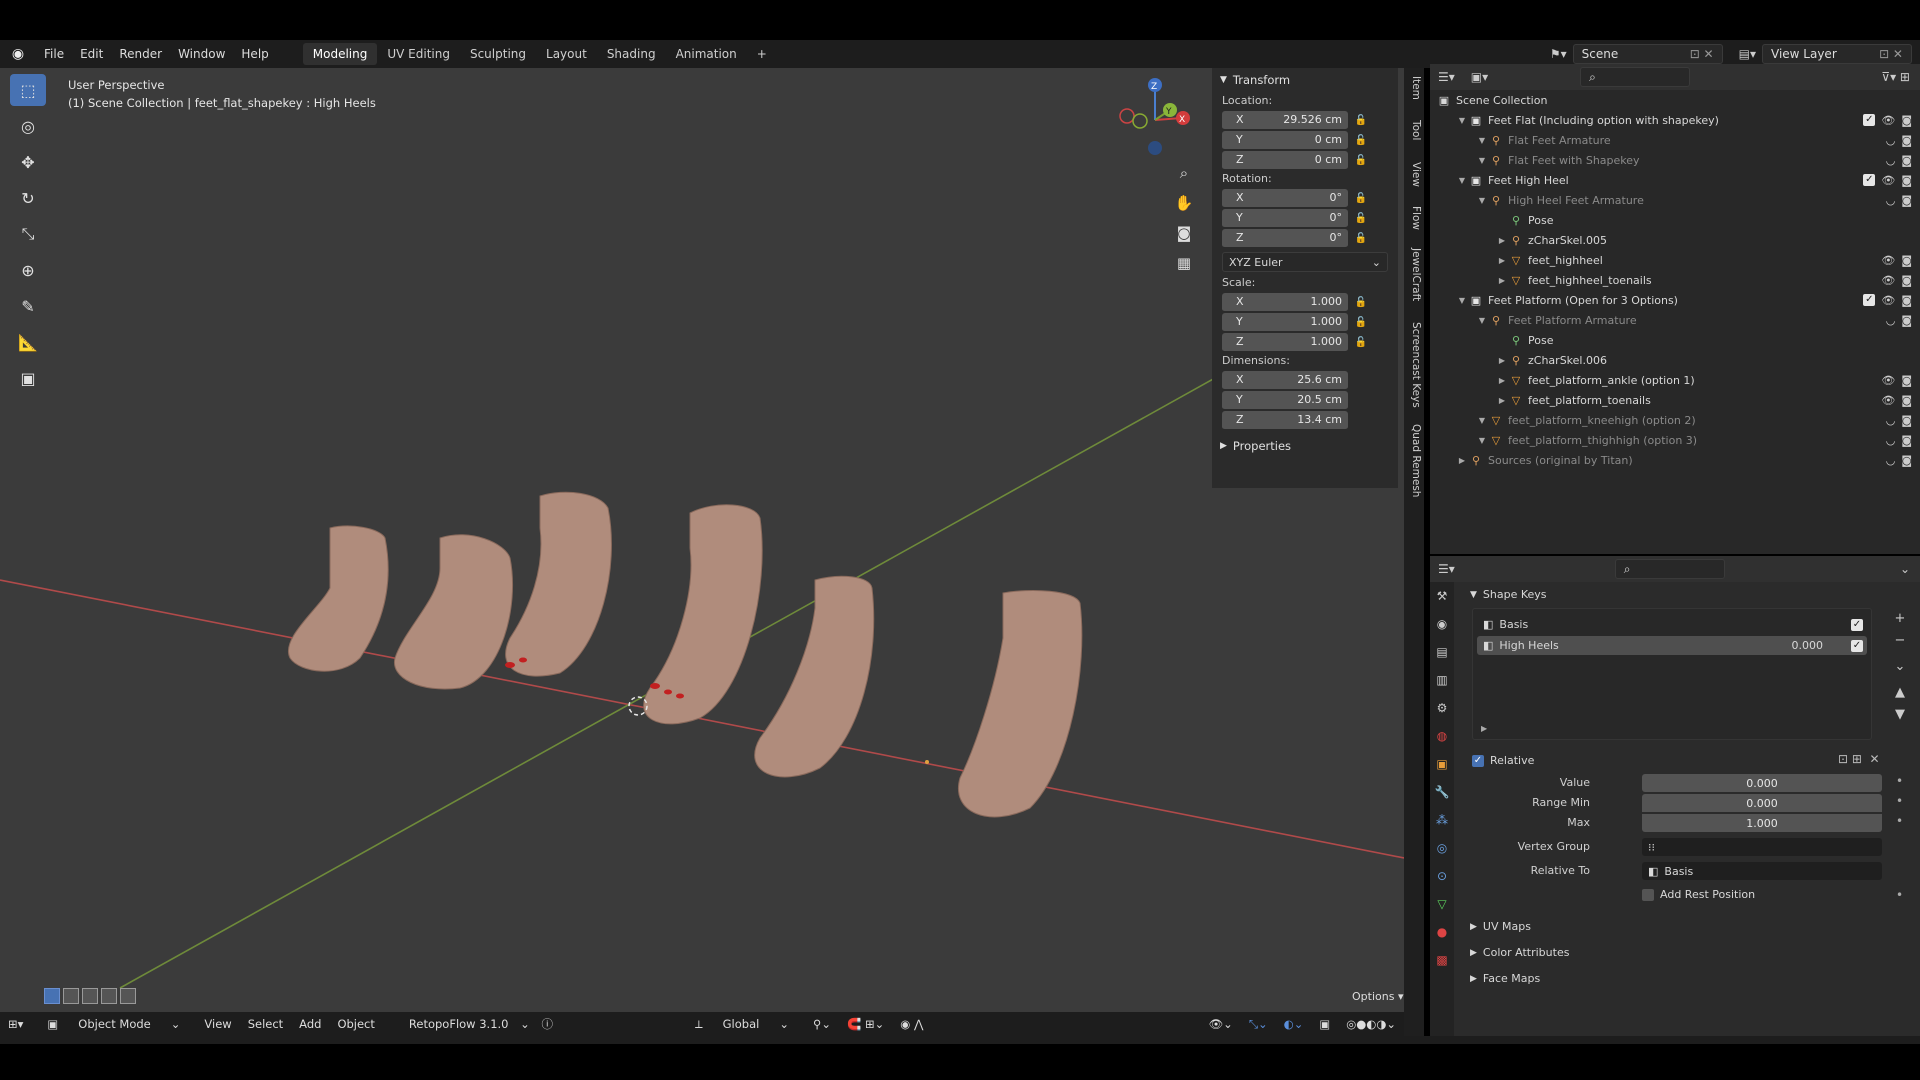 The height and width of the screenshot is (1080, 1920). I want to click on options-dropdown: Options ▾, so click(1377, 996).